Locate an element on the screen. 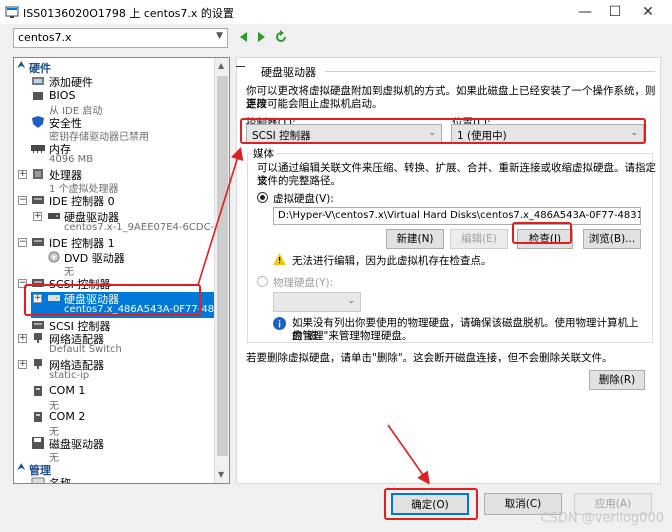 Image resolution: width=672 pixels, height=532 pixels. name-tag-icon is located at coordinates (38, 480).